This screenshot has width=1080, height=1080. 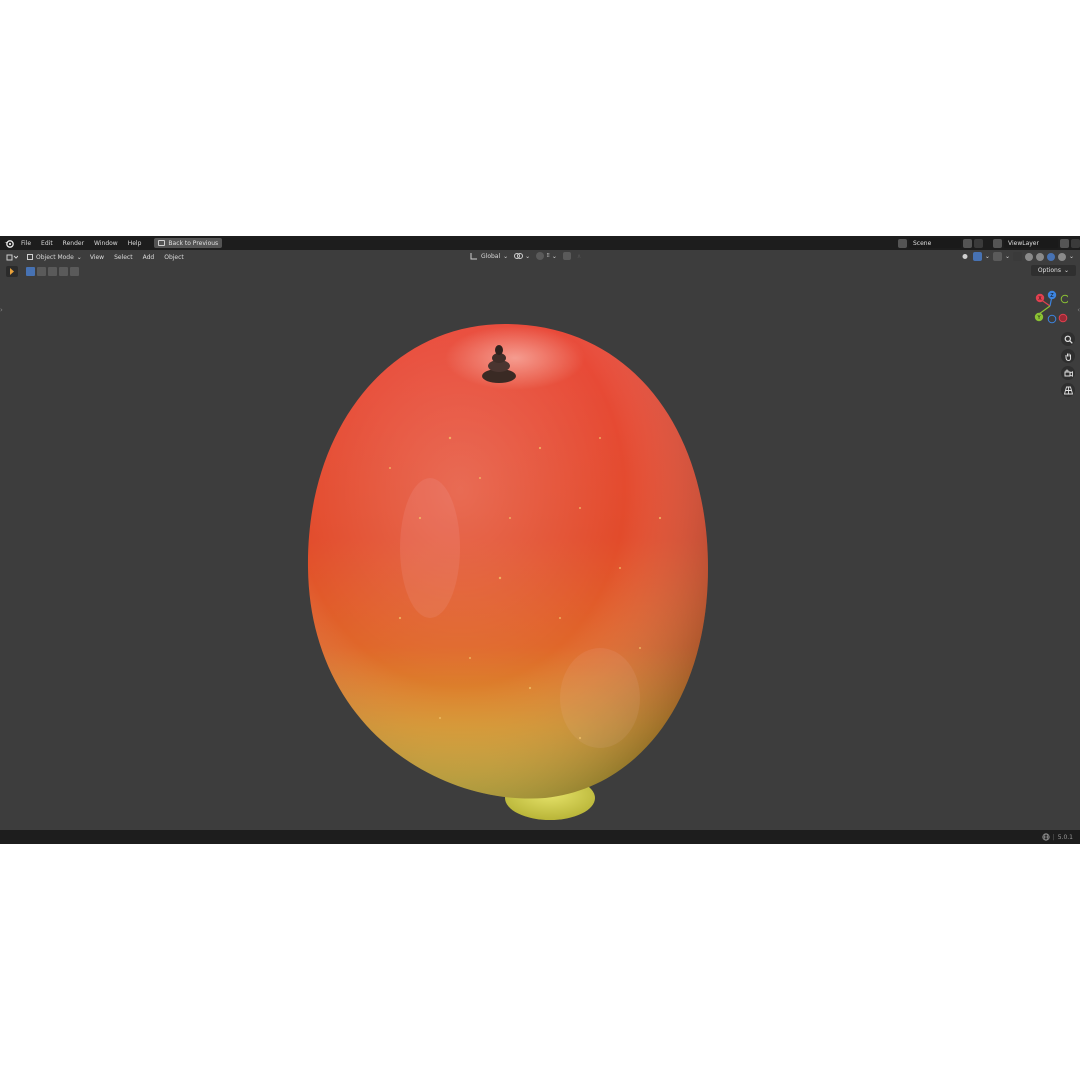 What do you see at coordinates (1064, 243) in the screenshot?
I see `new-view-layer-icon` at bounding box center [1064, 243].